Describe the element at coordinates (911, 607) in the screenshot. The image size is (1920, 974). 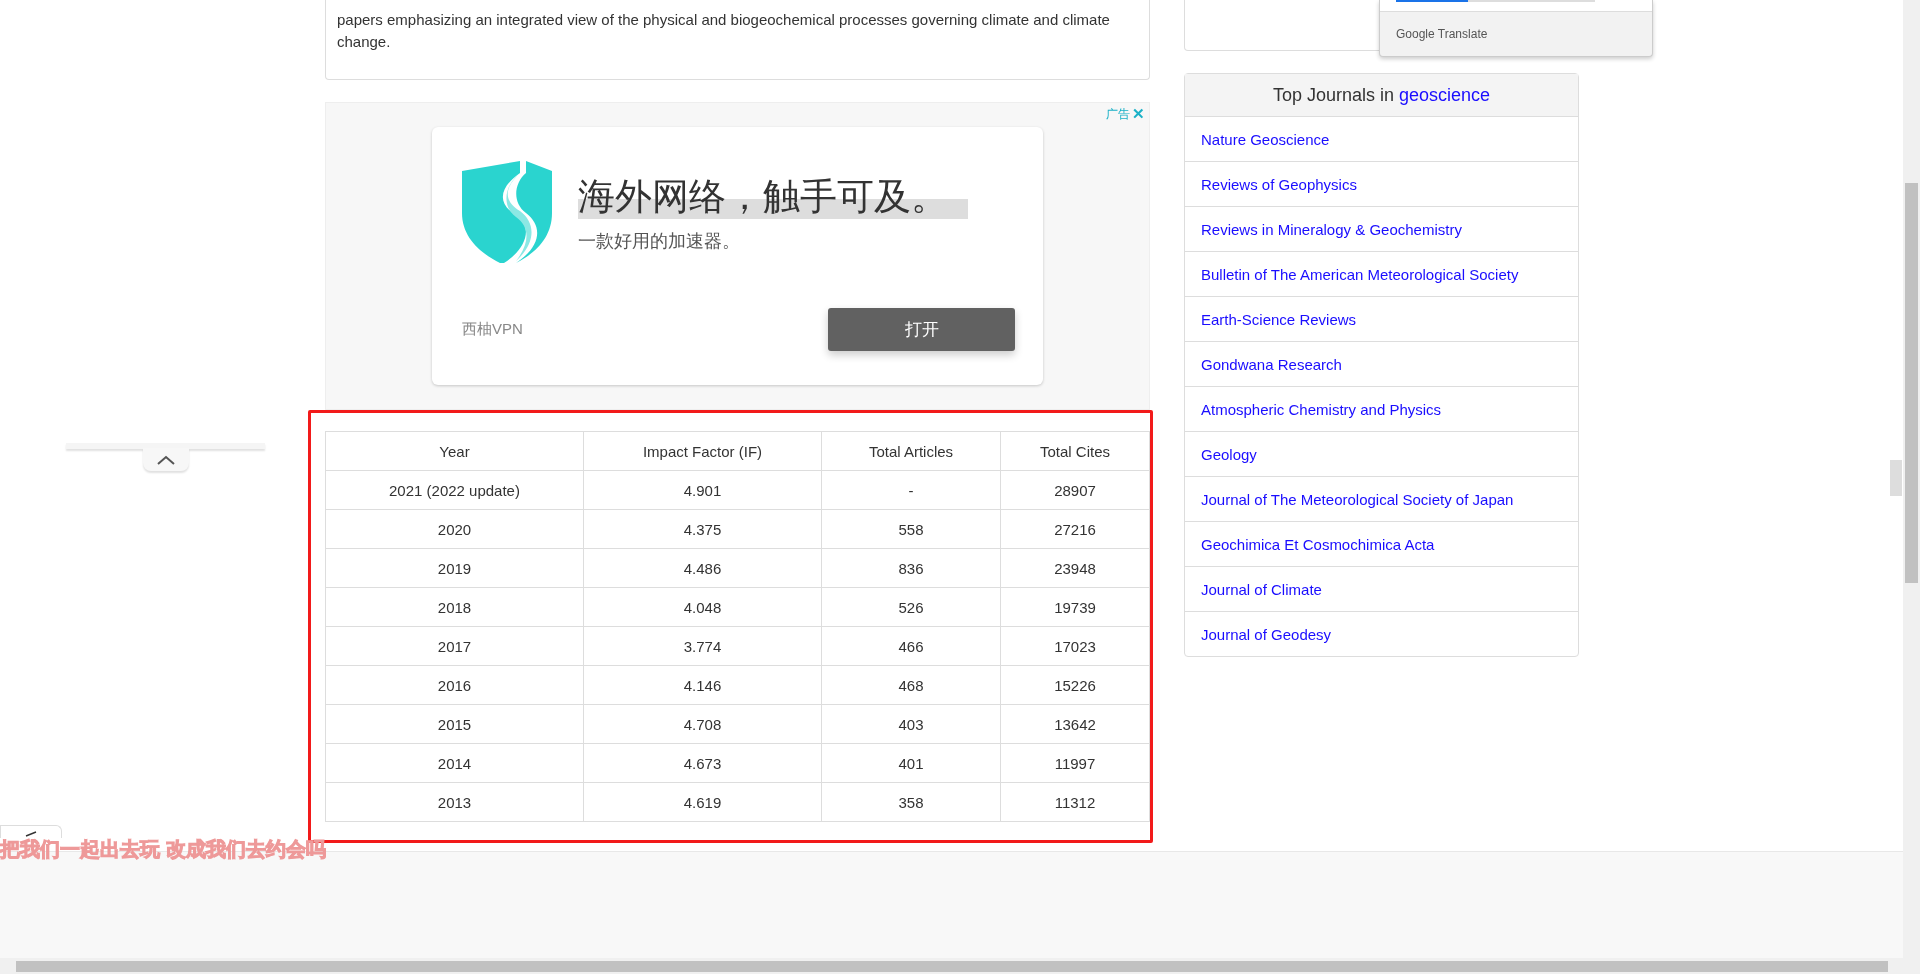
I see `table-cell: 526` at that location.